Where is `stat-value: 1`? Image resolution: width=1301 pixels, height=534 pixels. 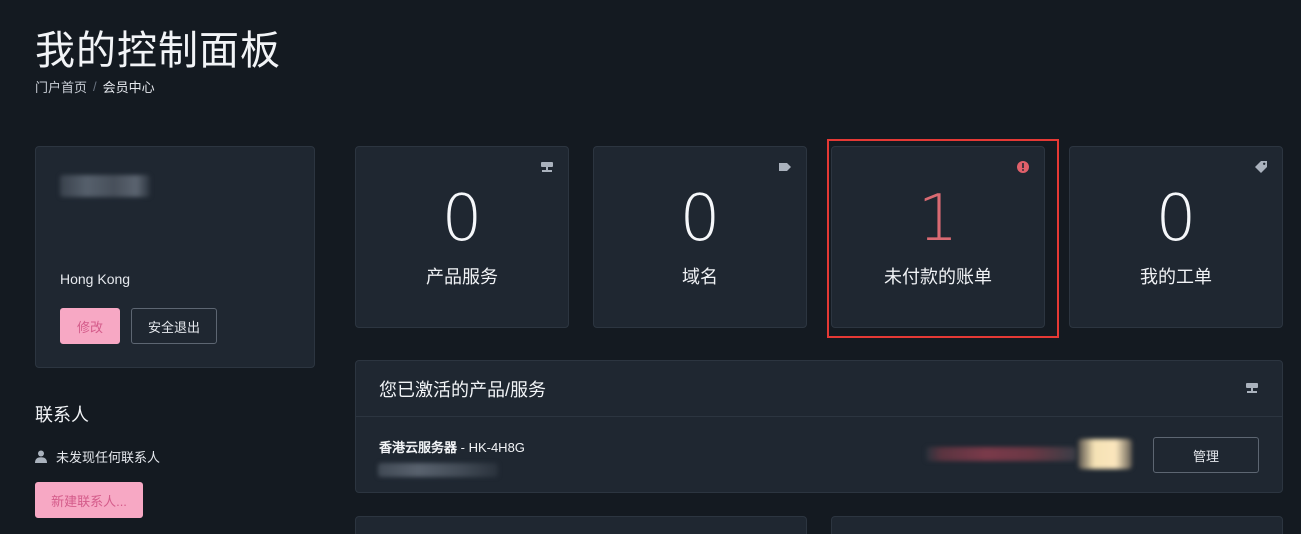 stat-value: 1 is located at coordinates (938, 219).